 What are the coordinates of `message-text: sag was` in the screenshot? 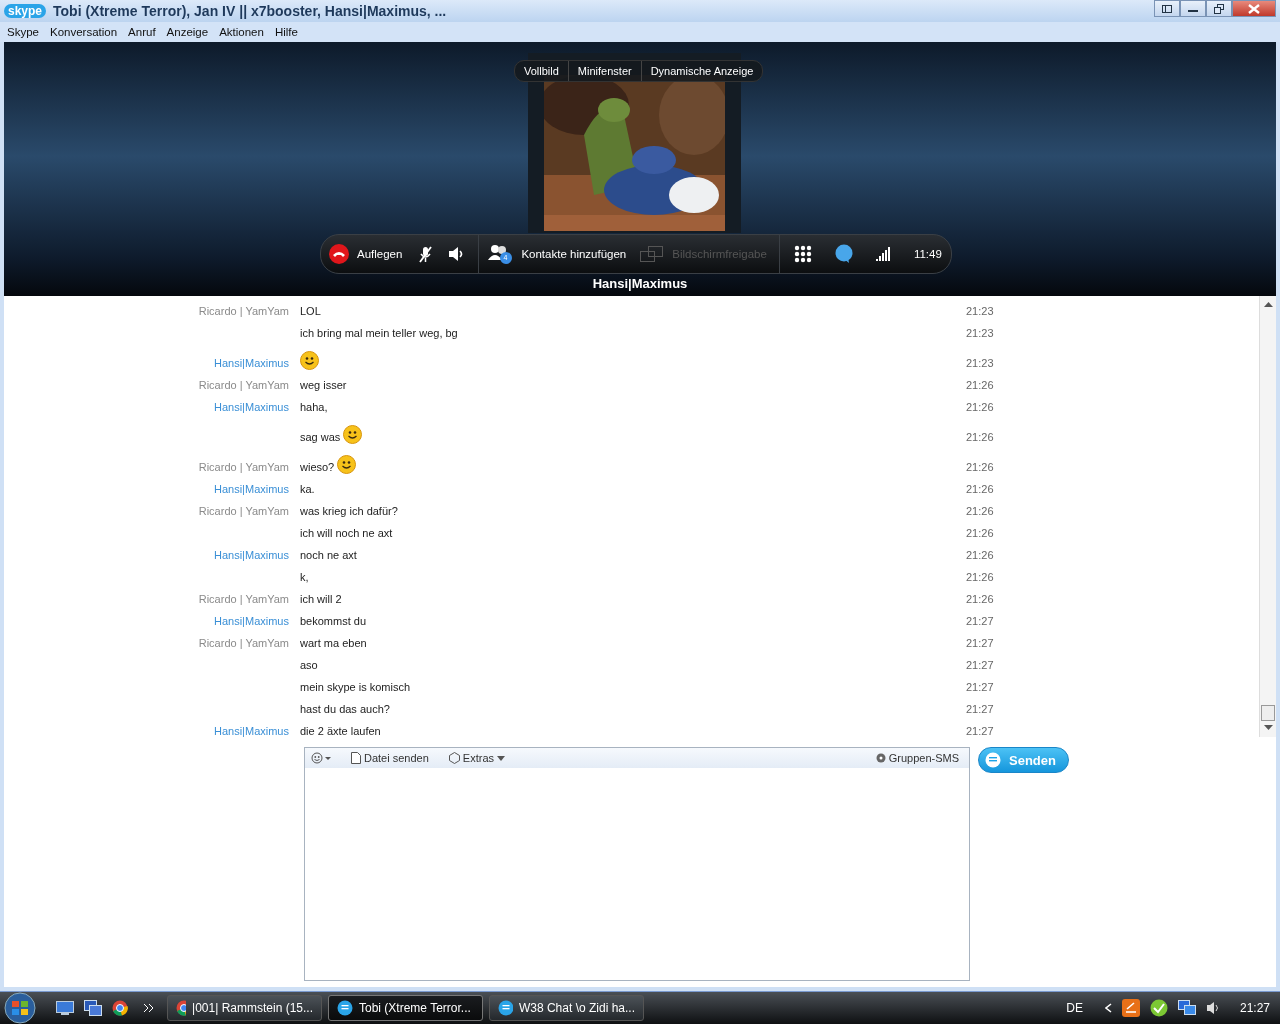 It's located at (320, 437).